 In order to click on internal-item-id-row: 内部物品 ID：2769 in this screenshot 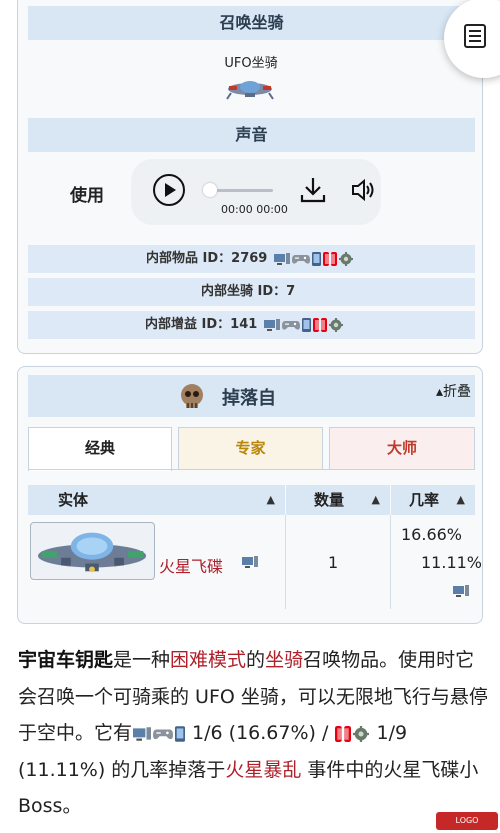, I will do `click(251, 259)`.